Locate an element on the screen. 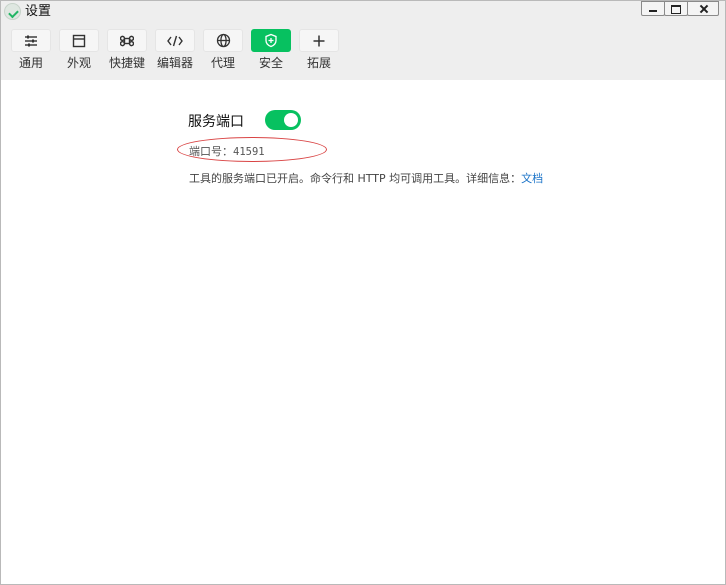 Image resolution: width=726 pixels, height=585 pixels. tab-general-label: 通用 is located at coordinates (30, 63).